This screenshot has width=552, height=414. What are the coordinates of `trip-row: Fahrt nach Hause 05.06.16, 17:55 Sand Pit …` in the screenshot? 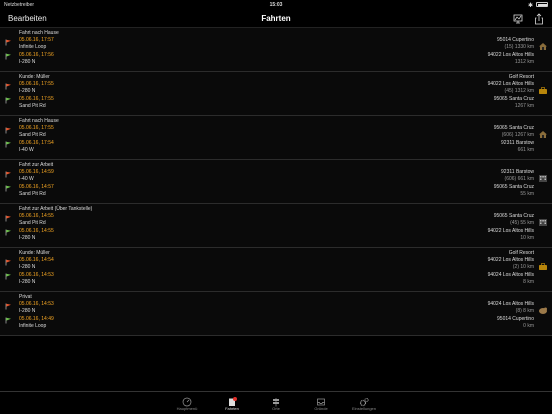 It's located at (276, 138).